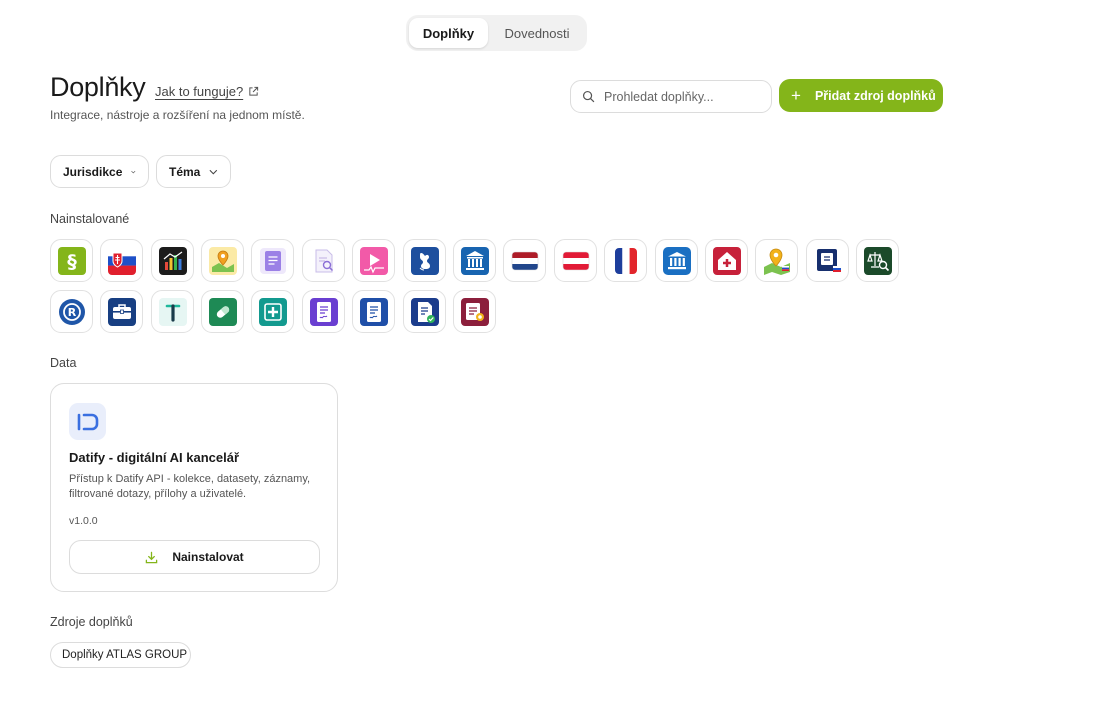 This screenshot has height=720, width=1101. What do you see at coordinates (679, 96) in the screenshot?
I see `search-input` at bounding box center [679, 96].